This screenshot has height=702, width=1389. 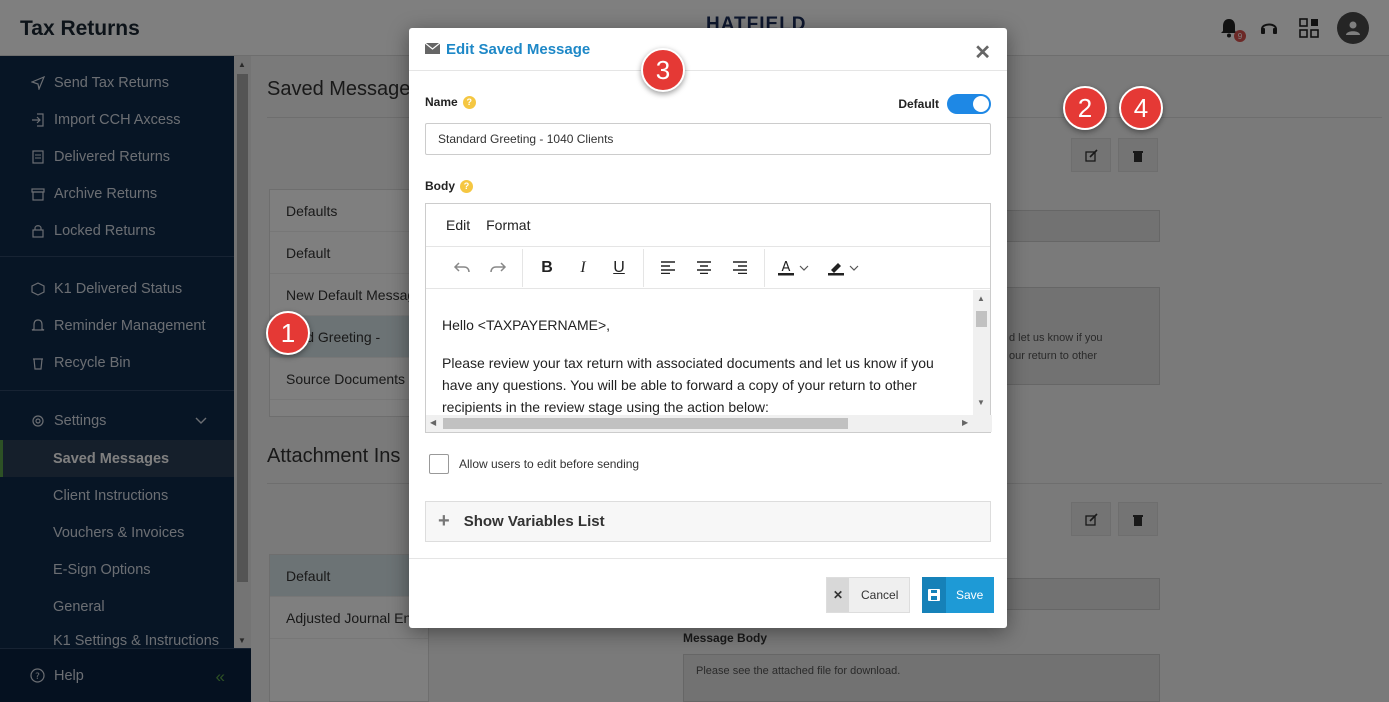 I want to click on editor-menu-bar: Edit Format, so click(x=708, y=225).